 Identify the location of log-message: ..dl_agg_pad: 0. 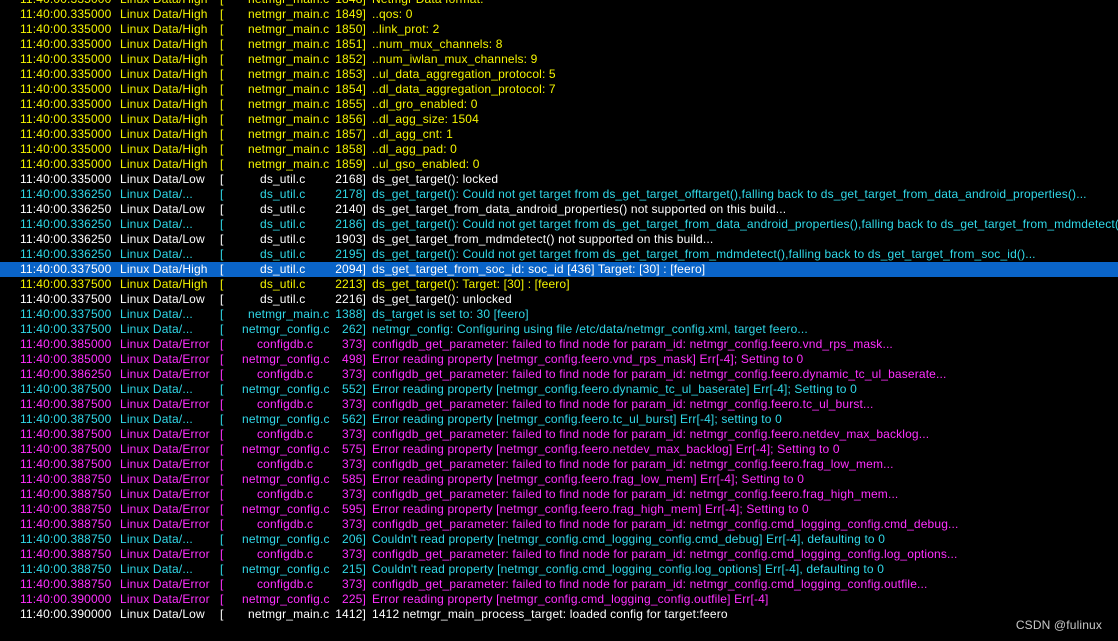
(414, 149).